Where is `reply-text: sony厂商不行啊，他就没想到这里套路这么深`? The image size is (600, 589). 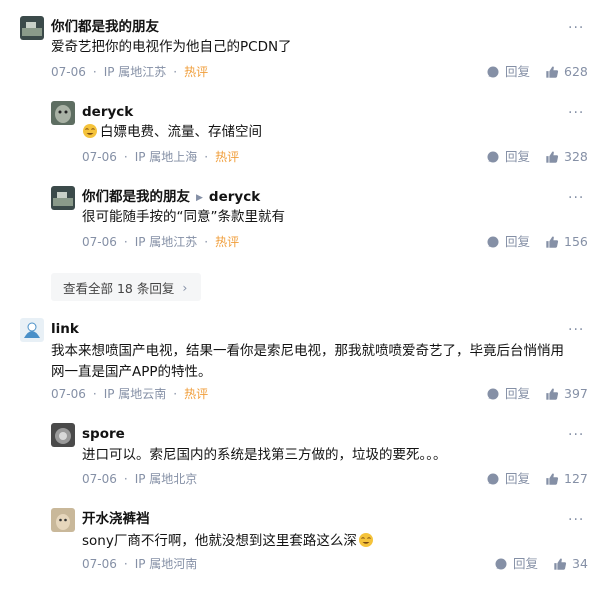 reply-text: sony厂商不行啊，他就没想到这里套路这么深 is located at coordinates (219, 541).